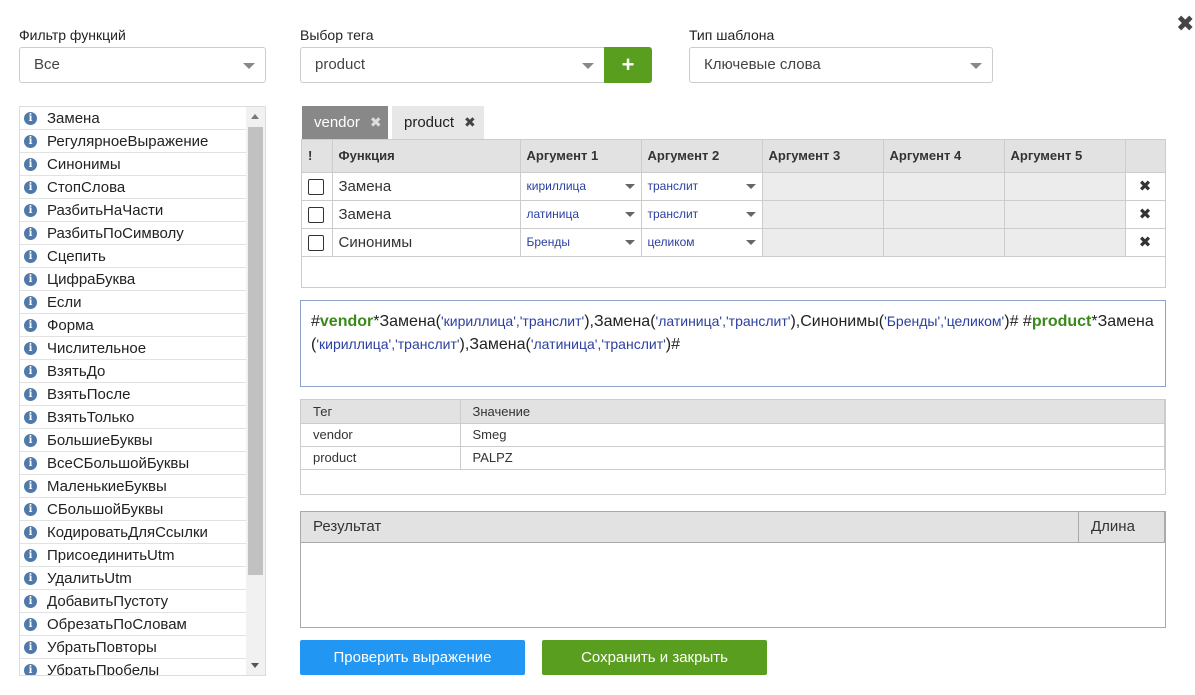 Image resolution: width=1195 pixels, height=695 pixels. What do you see at coordinates (255, 665) in the screenshot?
I see `scroll-down-icon` at bounding box center [255, 665].